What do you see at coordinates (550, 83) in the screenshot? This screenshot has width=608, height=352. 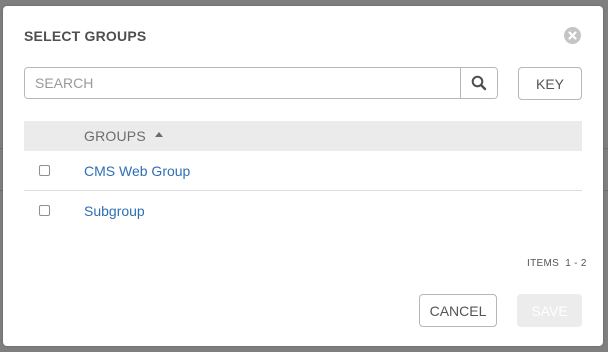 I see `key-button: KEY` at bounding box center [550, 83].